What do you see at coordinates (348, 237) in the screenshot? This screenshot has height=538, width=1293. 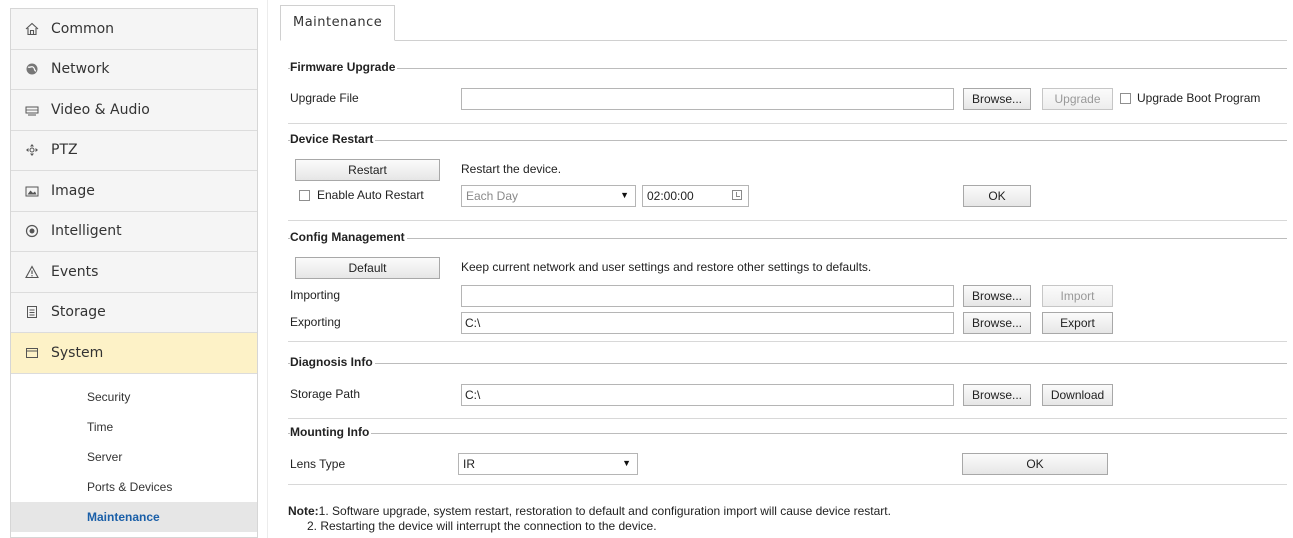 I see `section-title: Config Management` at bounding box center [348, 237].